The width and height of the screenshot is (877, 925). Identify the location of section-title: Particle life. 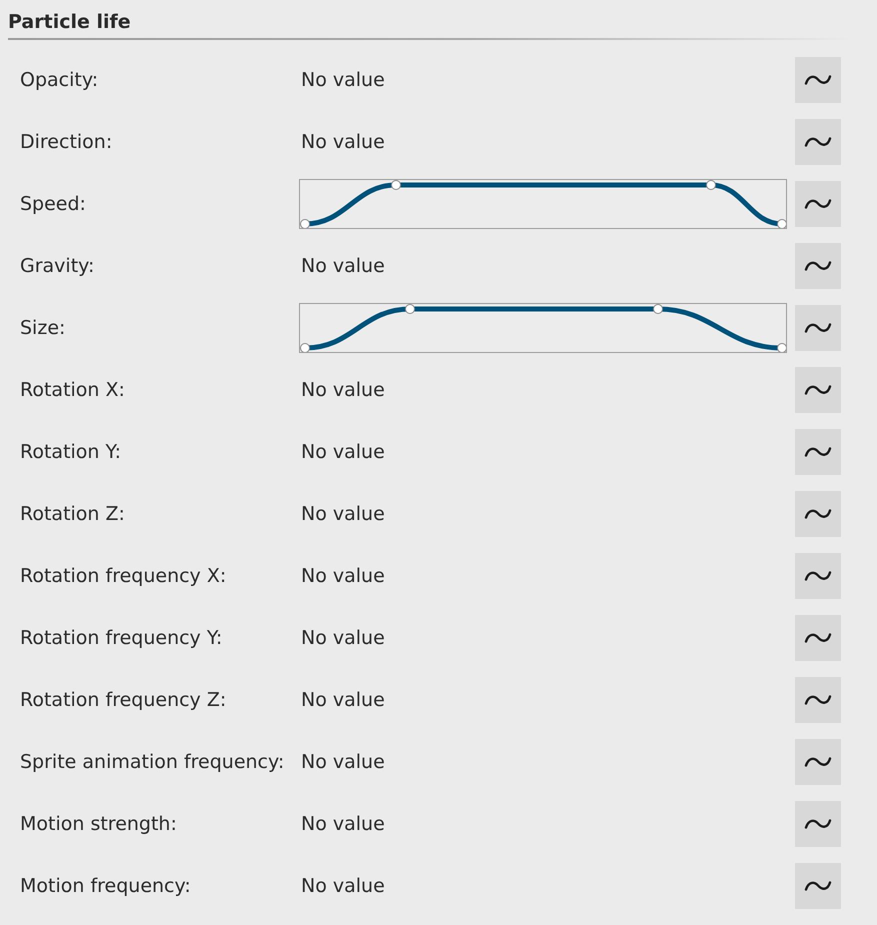
(69, 22).